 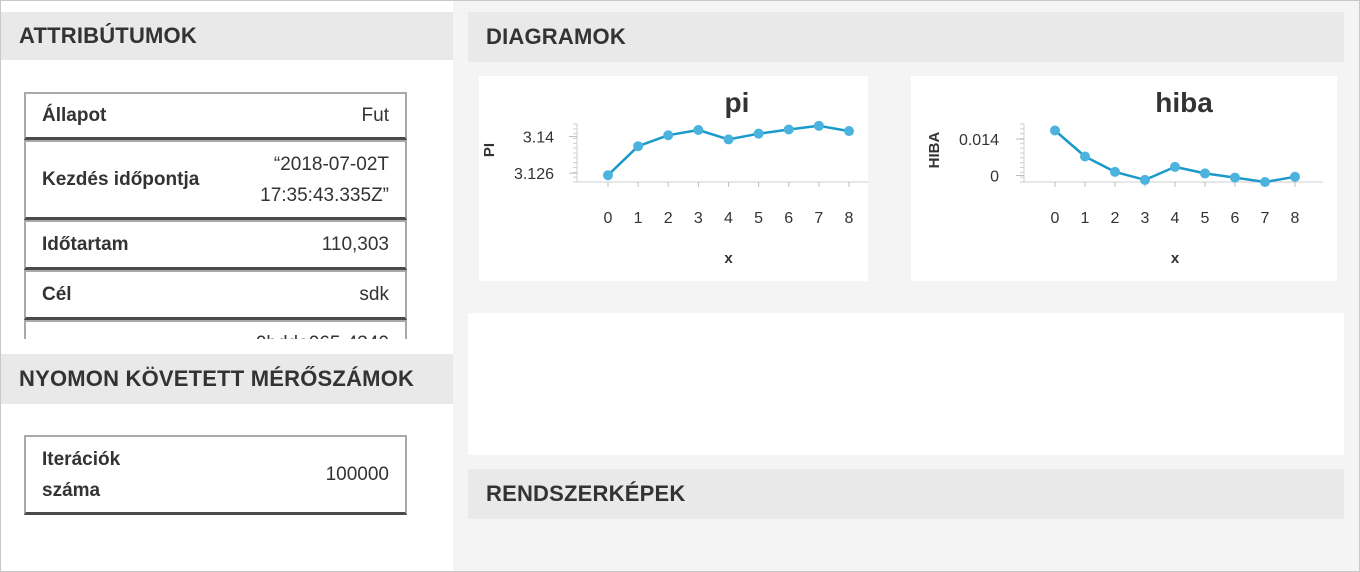 I want to click on metrics-header: NYOMON KÖVETETT MÉRŐSZÁMOK, so click(x=227, y=379).